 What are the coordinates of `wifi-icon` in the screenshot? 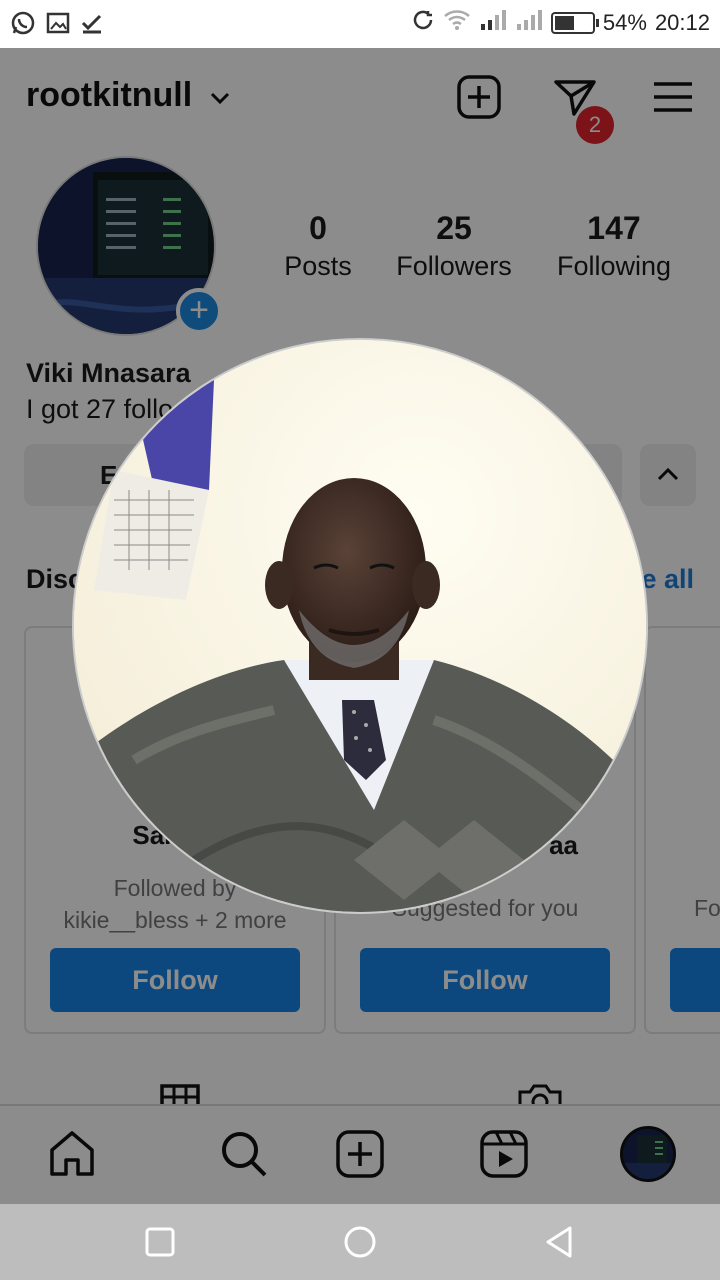 It's located at (457, 23).